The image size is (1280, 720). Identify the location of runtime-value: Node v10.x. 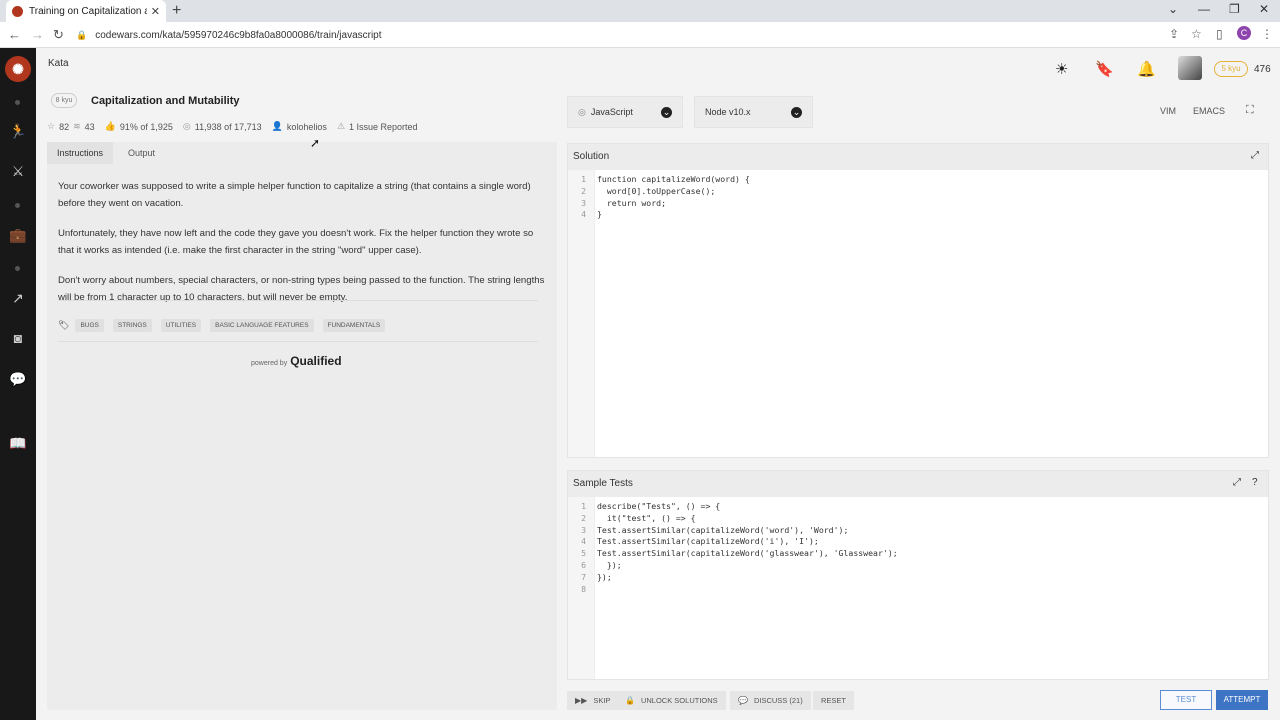
(728, 112).